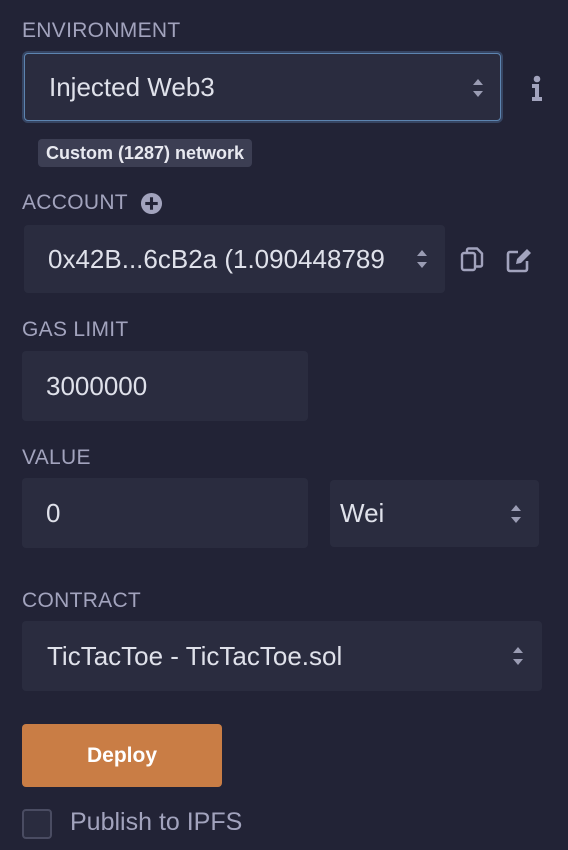  Describe the element at coordinates (101, 30) in the screenshot. I see `environment-label: ENVIRONMENT` at that location.